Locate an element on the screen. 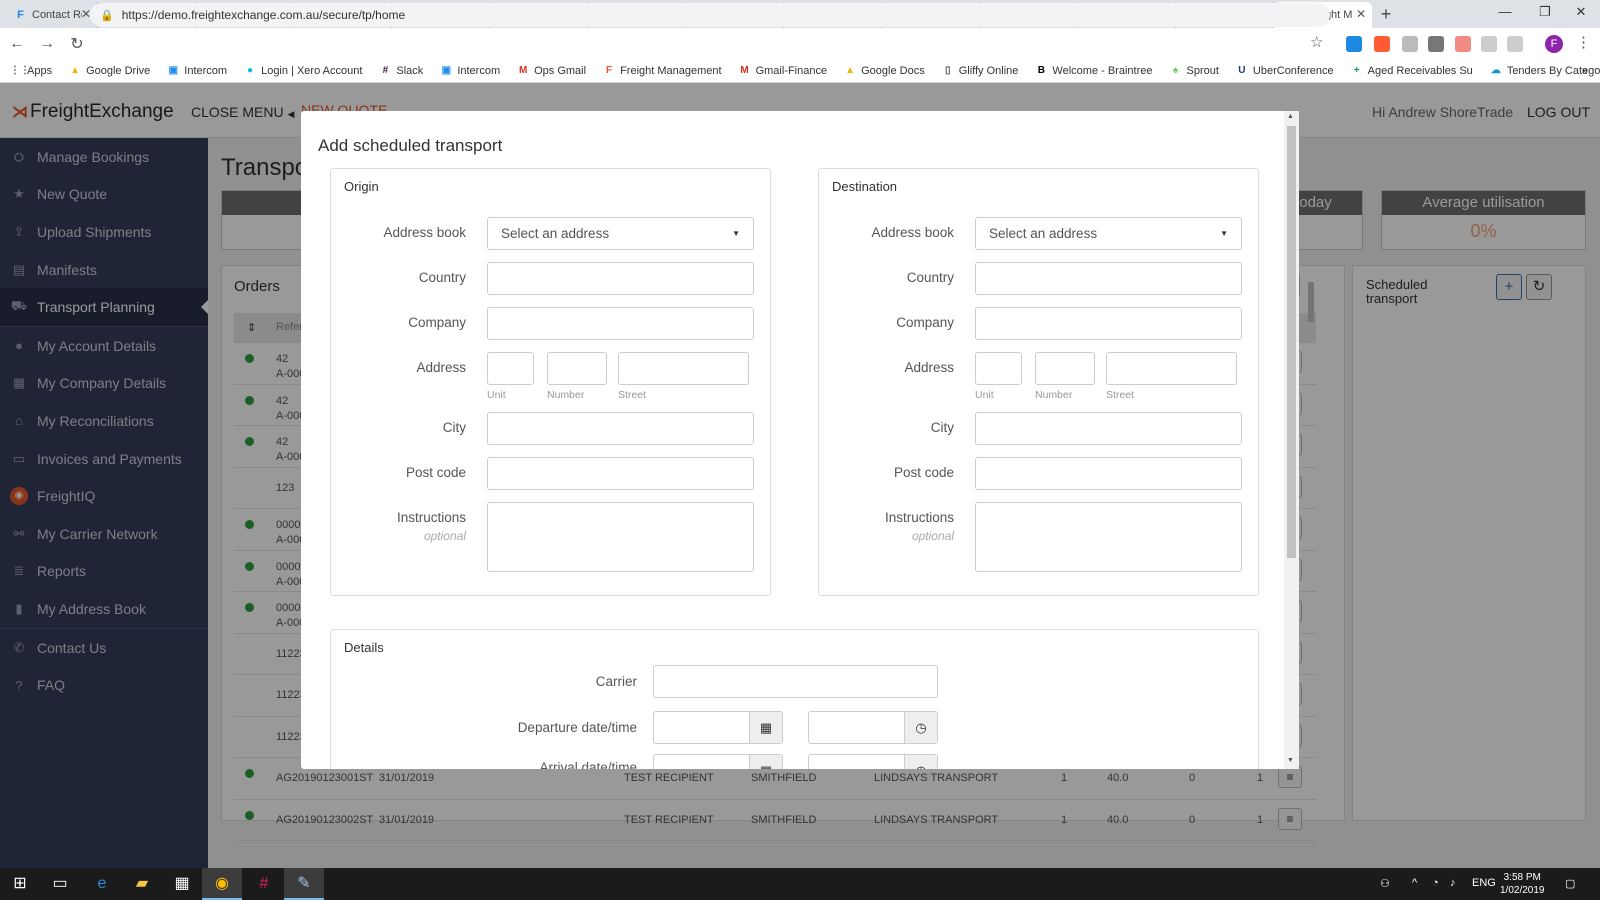  system-clock: 3:58 PM 1/02/2019 is located at coordinates (1522, 884).